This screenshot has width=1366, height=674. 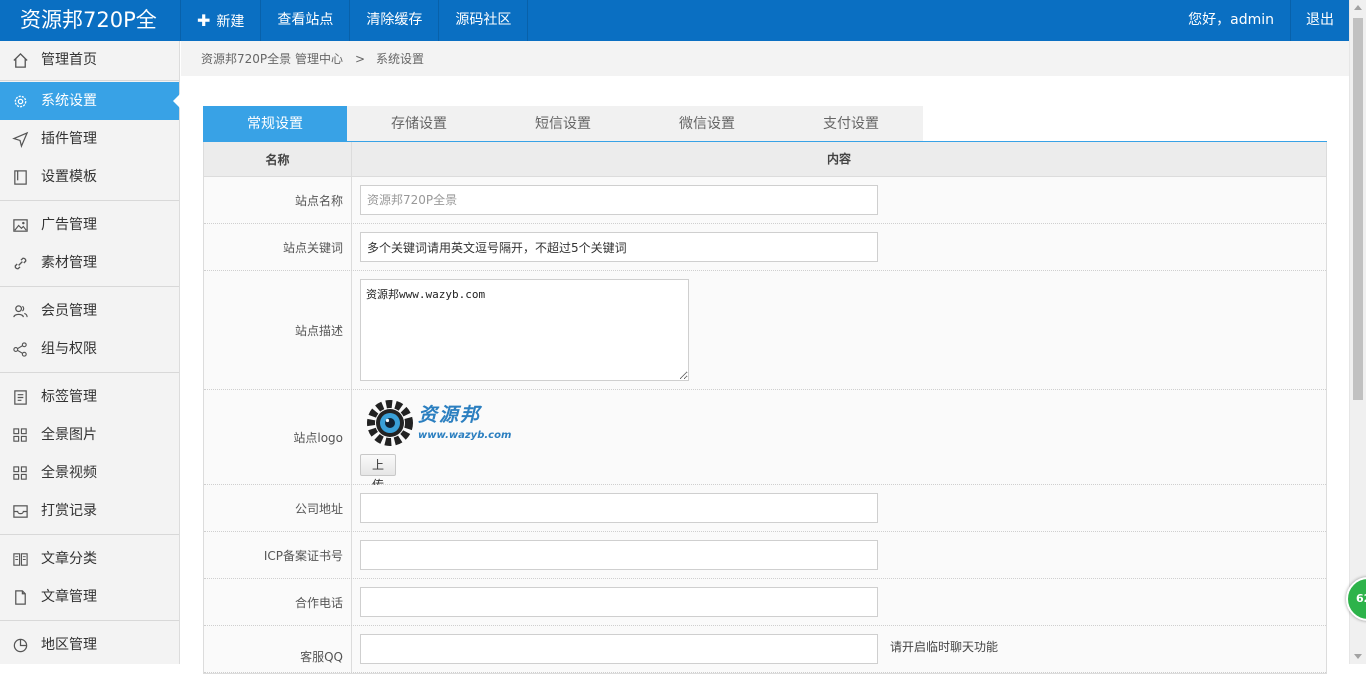 What do you see at coordinates (1358, 209) in the screenshot?
I see `scrollbar-thumb` at bounding box center [1358, 209].